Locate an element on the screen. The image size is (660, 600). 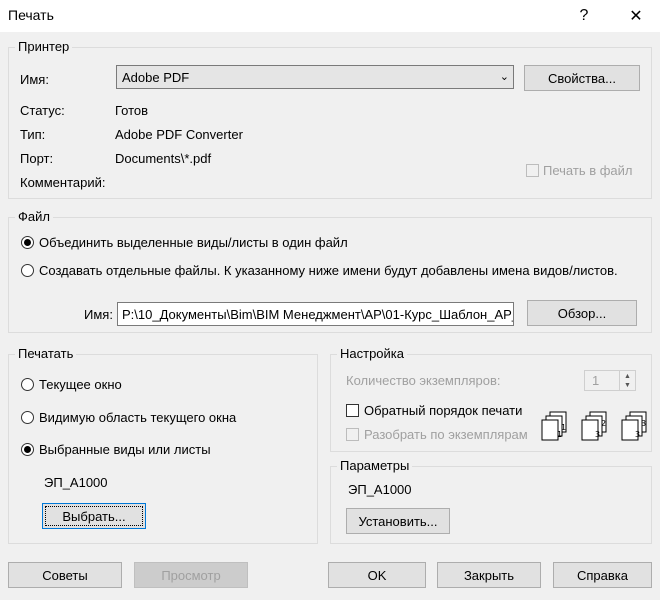
svg-text: 2 is located at coordinates (603, 423).